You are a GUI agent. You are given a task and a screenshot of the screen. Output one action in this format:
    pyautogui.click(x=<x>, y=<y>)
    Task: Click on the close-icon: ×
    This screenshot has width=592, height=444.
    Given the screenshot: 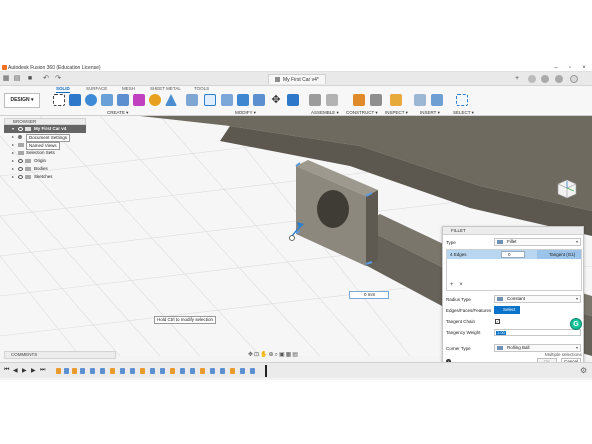 What is the action you would take?
    pyautogui.click(x=584, y=68)
    